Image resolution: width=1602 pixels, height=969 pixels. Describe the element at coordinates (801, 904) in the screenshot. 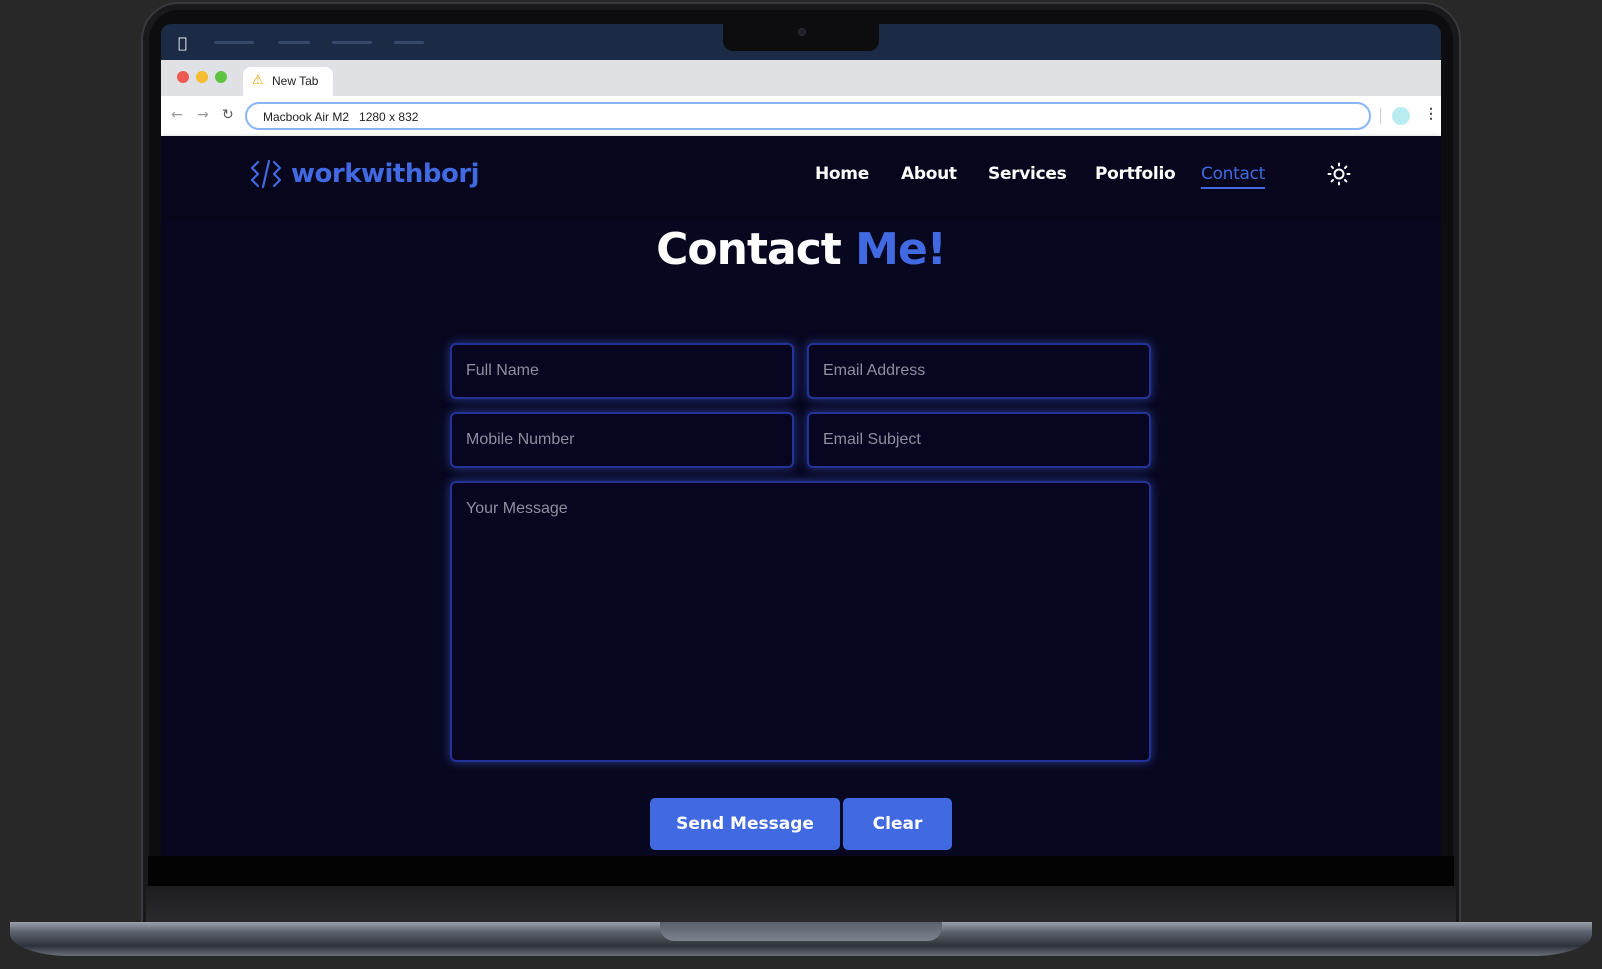

I see `laptop-hinge` at that location.